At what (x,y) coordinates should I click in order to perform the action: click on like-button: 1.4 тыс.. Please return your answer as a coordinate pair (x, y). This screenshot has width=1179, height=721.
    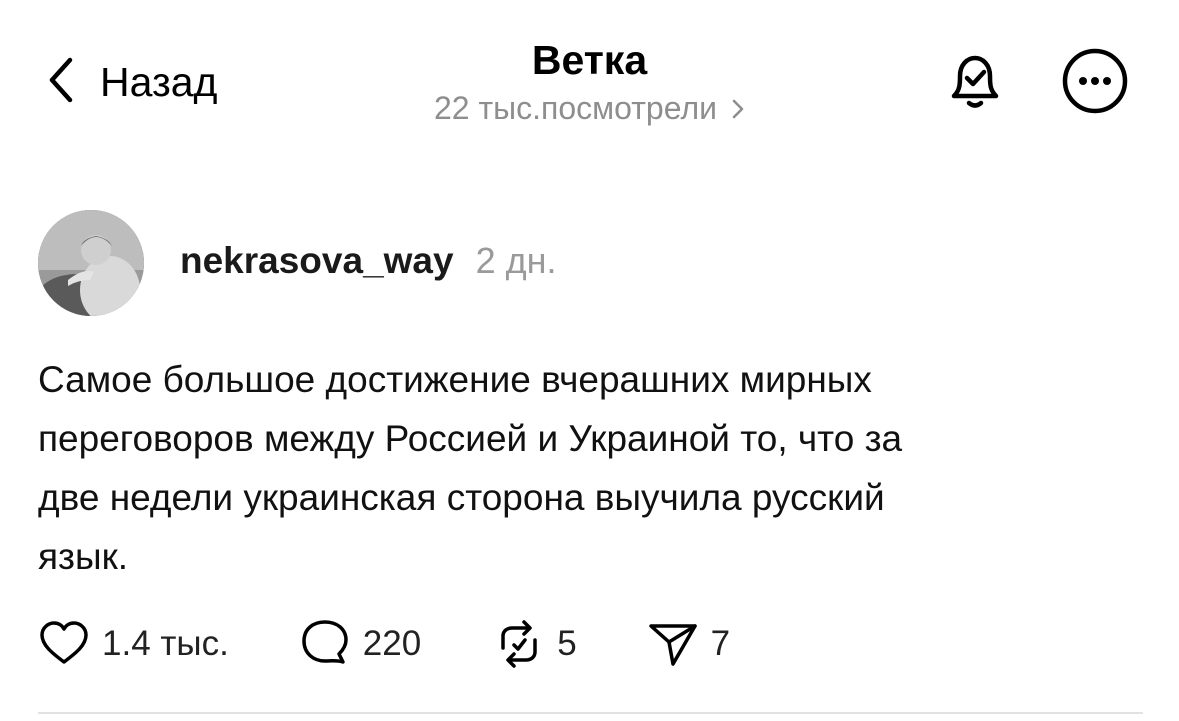
    Looking at the image, I should click on (133, 644).